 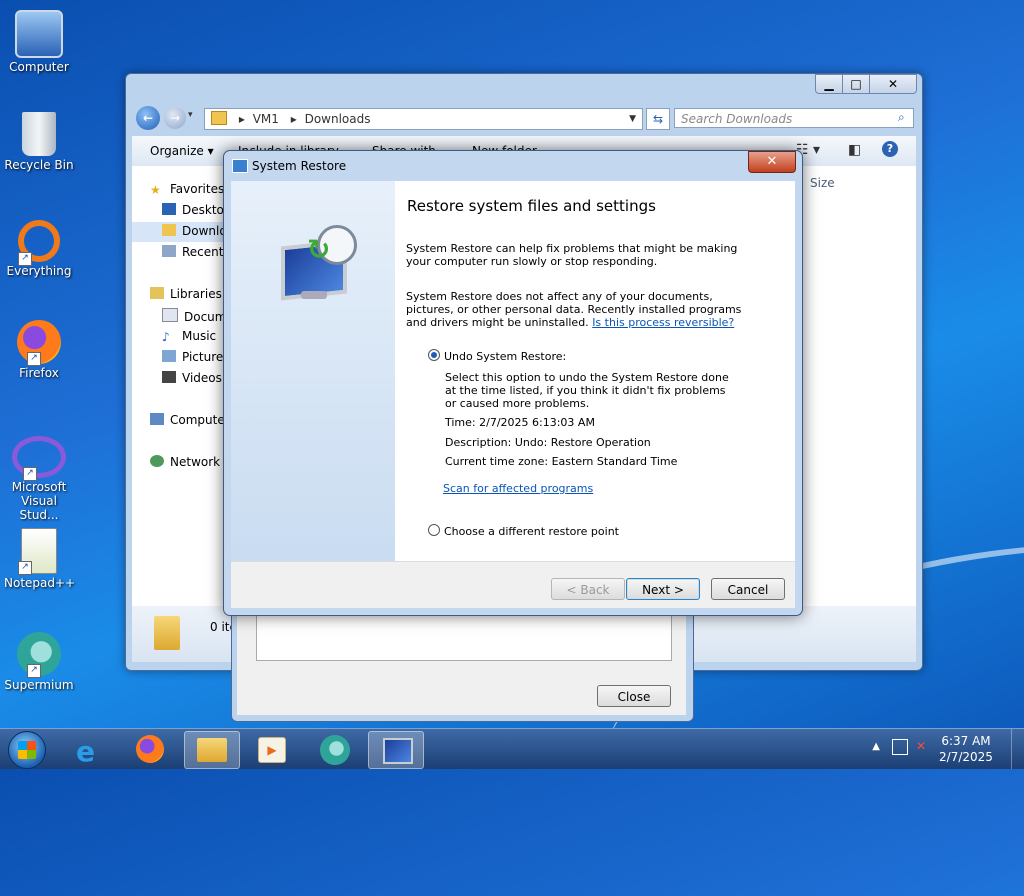 I want to click on nav-computer: Computer, so click(x=187, y=420).